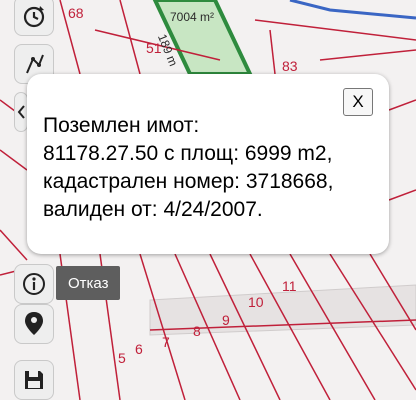 The image size is (416, 400). Describe the element at coordinates (226, 320) in the screenshot. I see `parcel-number: 9` at that location.